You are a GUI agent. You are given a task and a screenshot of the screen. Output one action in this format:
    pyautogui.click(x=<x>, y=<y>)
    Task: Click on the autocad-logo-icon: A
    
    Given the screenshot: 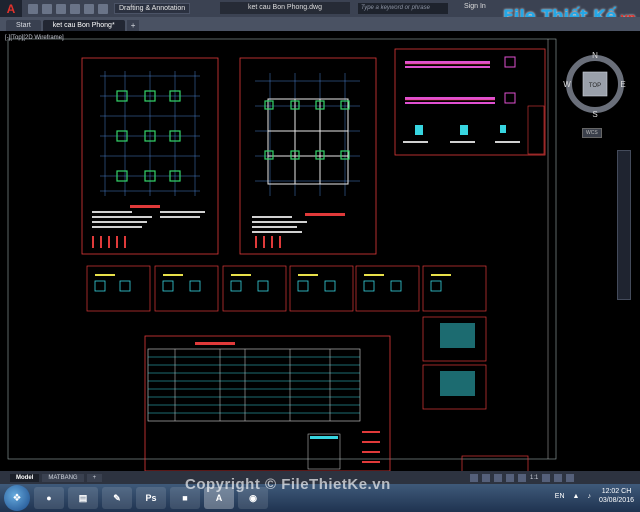 What is the action you would take?
    pyautogui.click(x=11, y=8)
    